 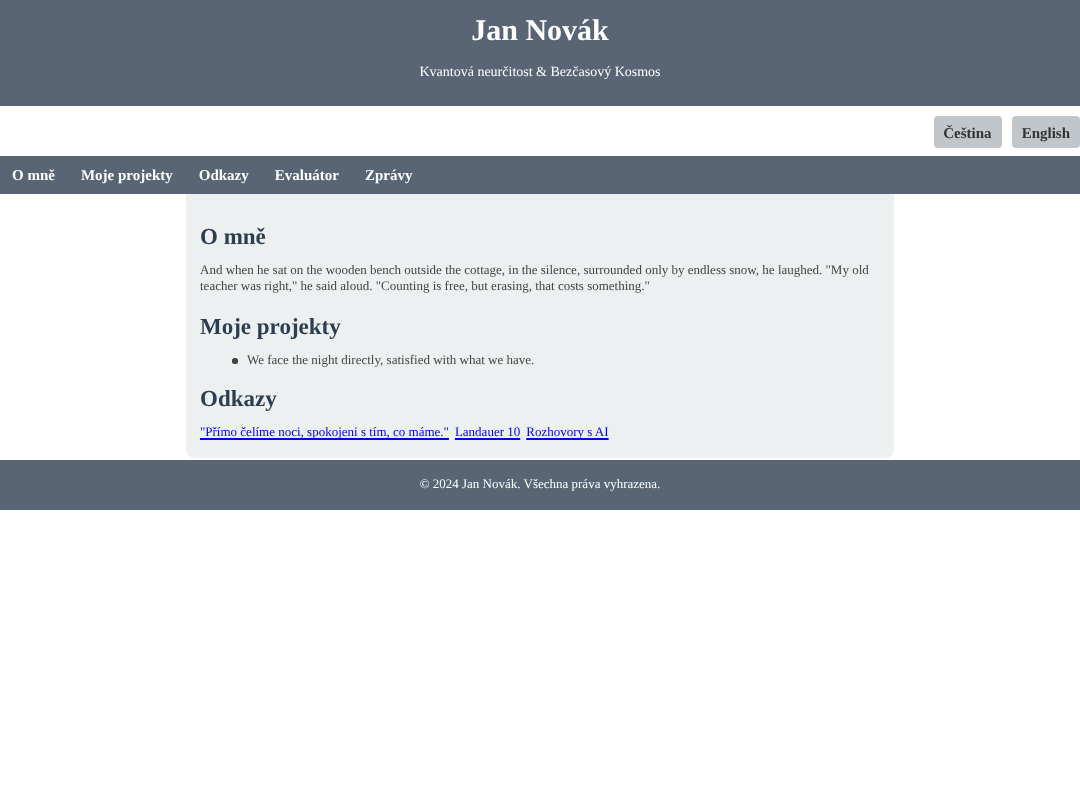 What do you see at coordinates (234, 239) in the screenshot?
I see `section-heading: O mně` at bounding box center [234, 239].